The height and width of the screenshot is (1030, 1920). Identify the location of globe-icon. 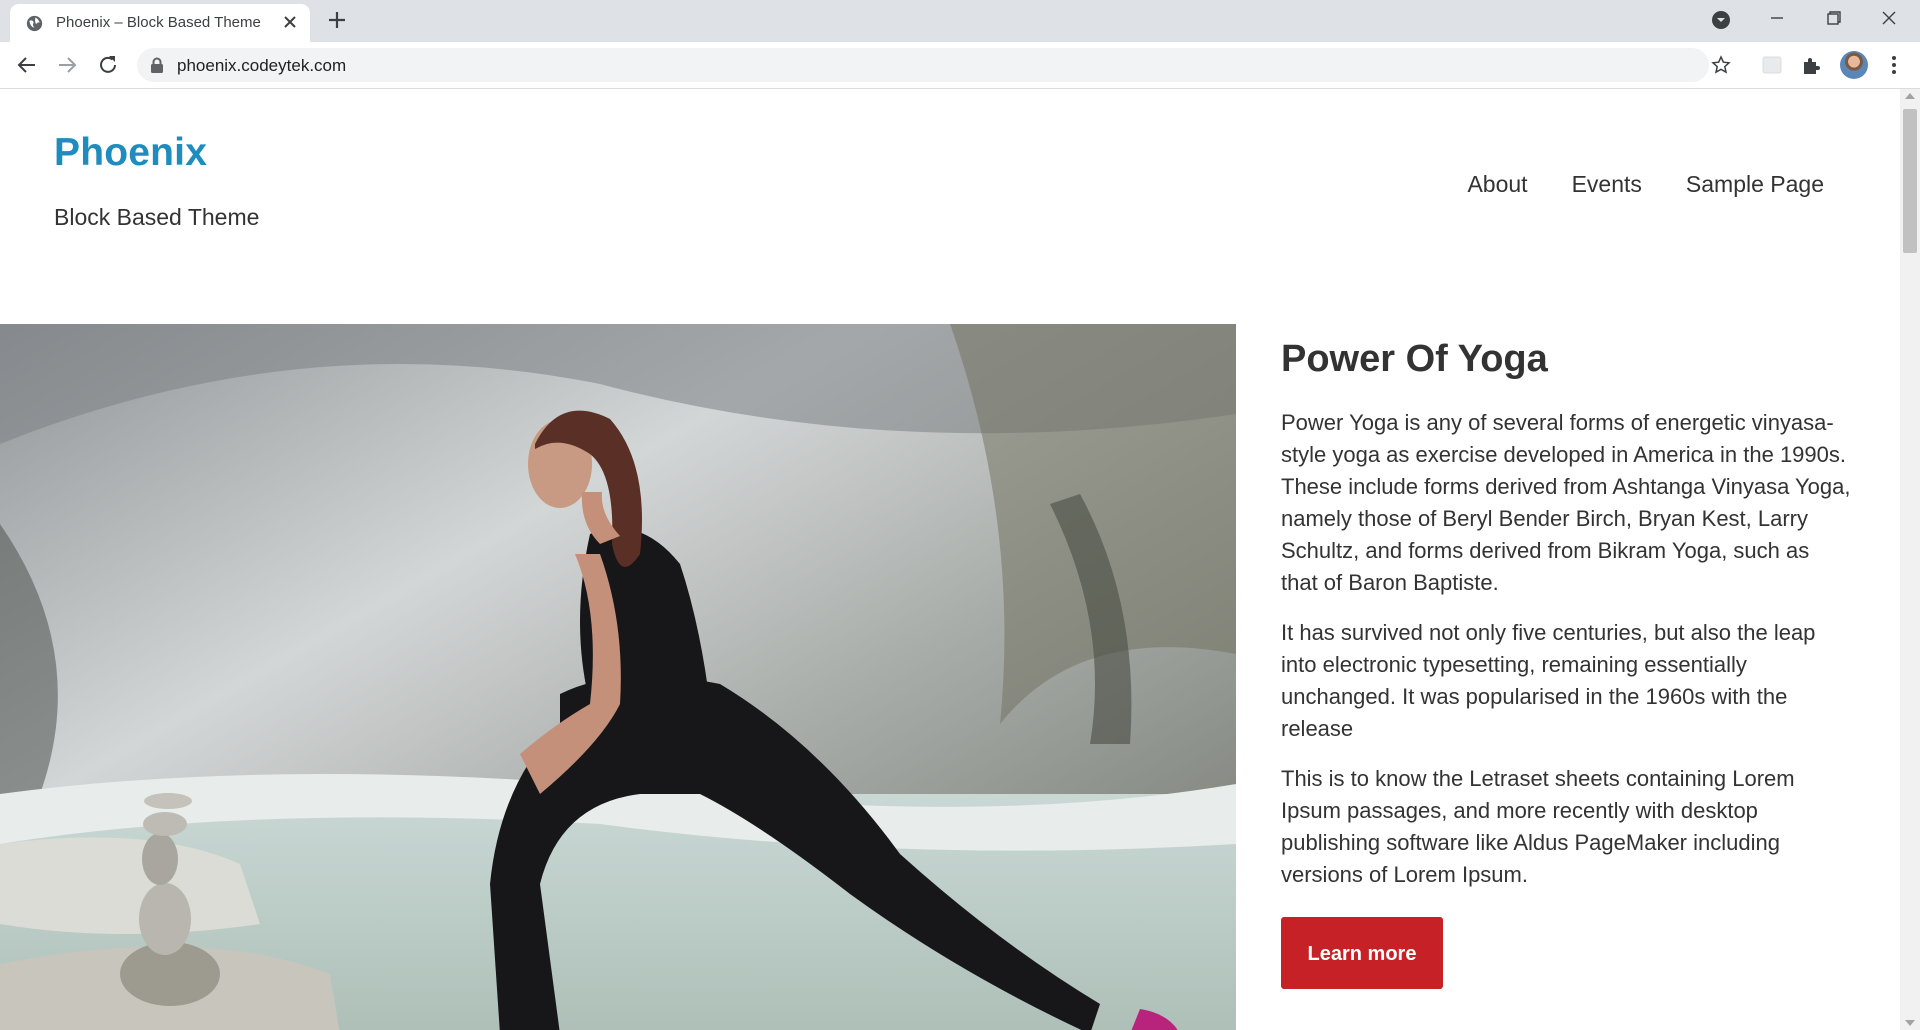
(34, 23).